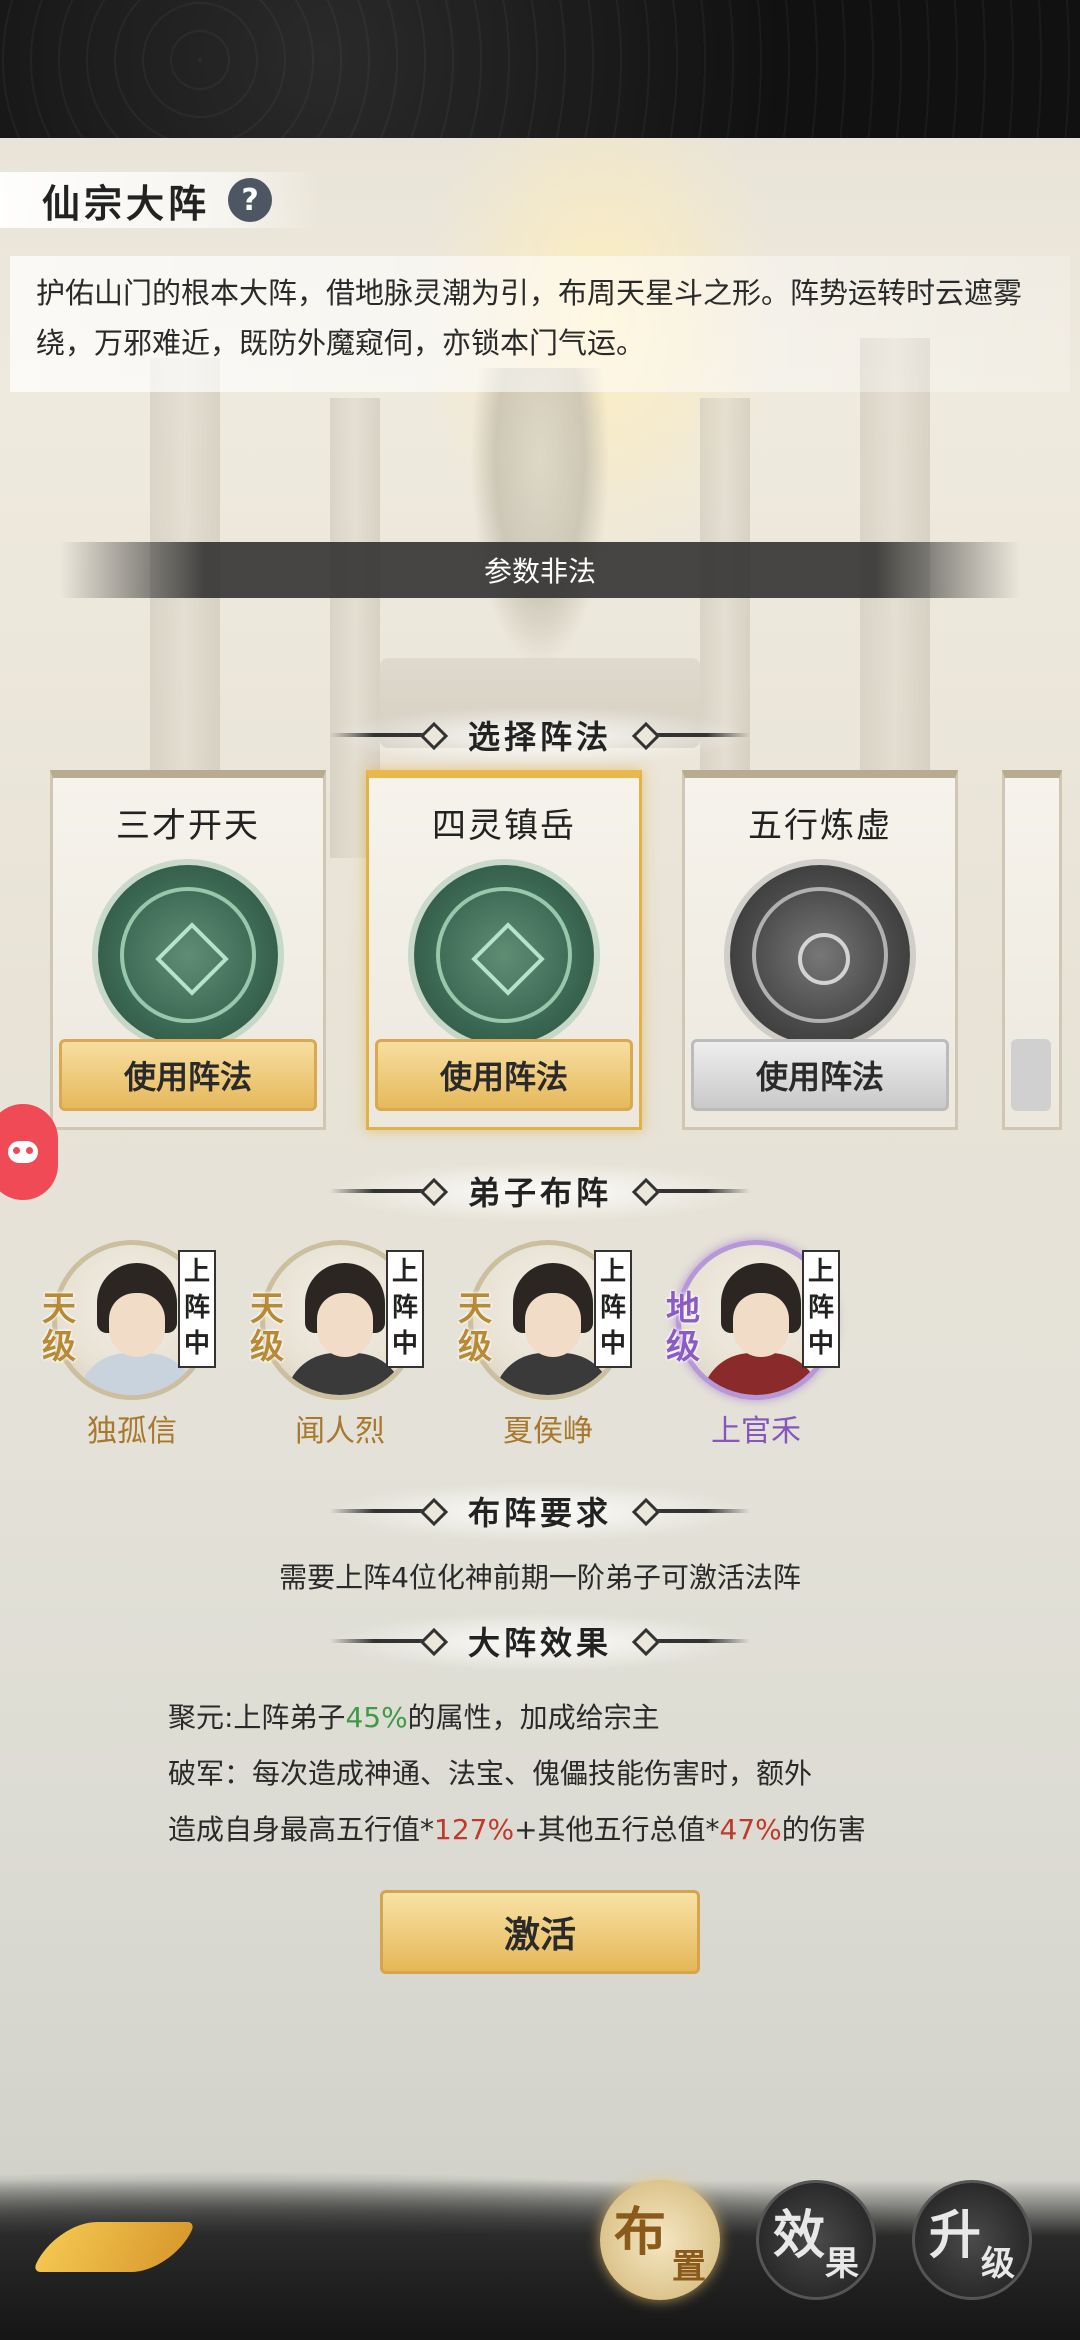  What do you see at coordinates (414, 1717) in the screenshot?
I see `effect-line-1: 聚元:上阵弟子45%的属性，加成给宗主` at bounding box center [414, 1717].